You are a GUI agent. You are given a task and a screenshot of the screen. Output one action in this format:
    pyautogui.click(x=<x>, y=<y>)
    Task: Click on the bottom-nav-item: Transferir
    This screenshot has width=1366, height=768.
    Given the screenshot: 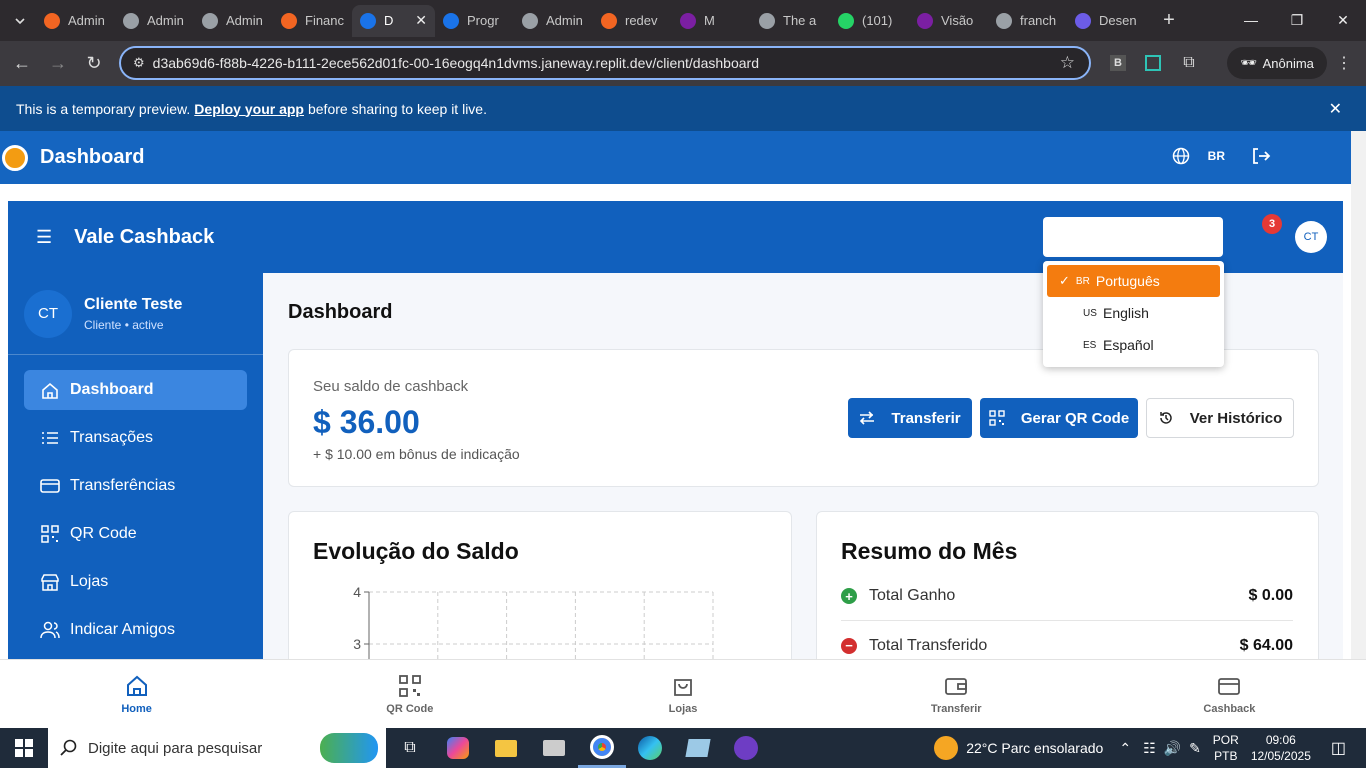 What is the action you would take?
    pyautogui.click(x=956, y=694)
    